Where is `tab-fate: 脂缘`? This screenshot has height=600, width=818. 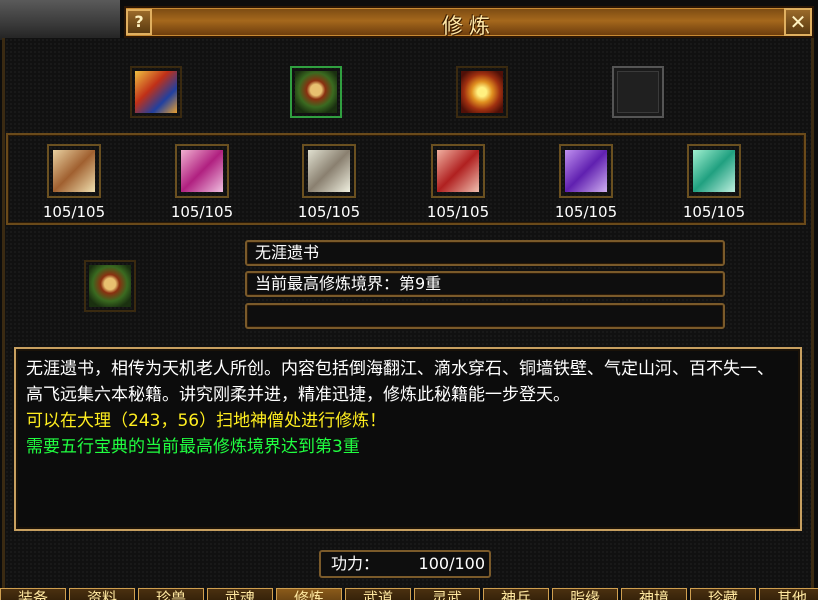 tab-fate: 脂缘 is located at coordinates (585, 594).